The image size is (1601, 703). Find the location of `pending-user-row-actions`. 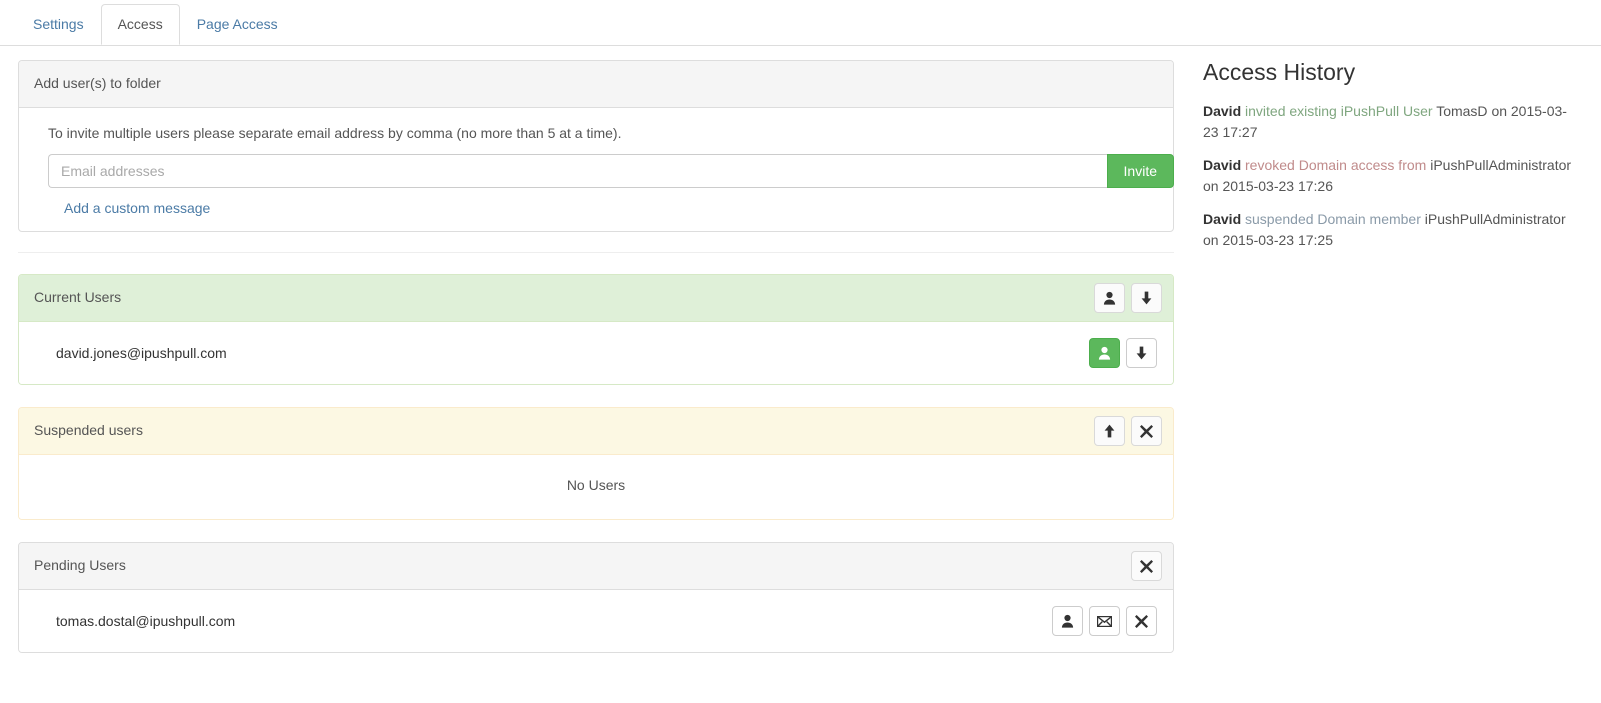

pending-user-row-actions is located at coordinates (1104, 621).